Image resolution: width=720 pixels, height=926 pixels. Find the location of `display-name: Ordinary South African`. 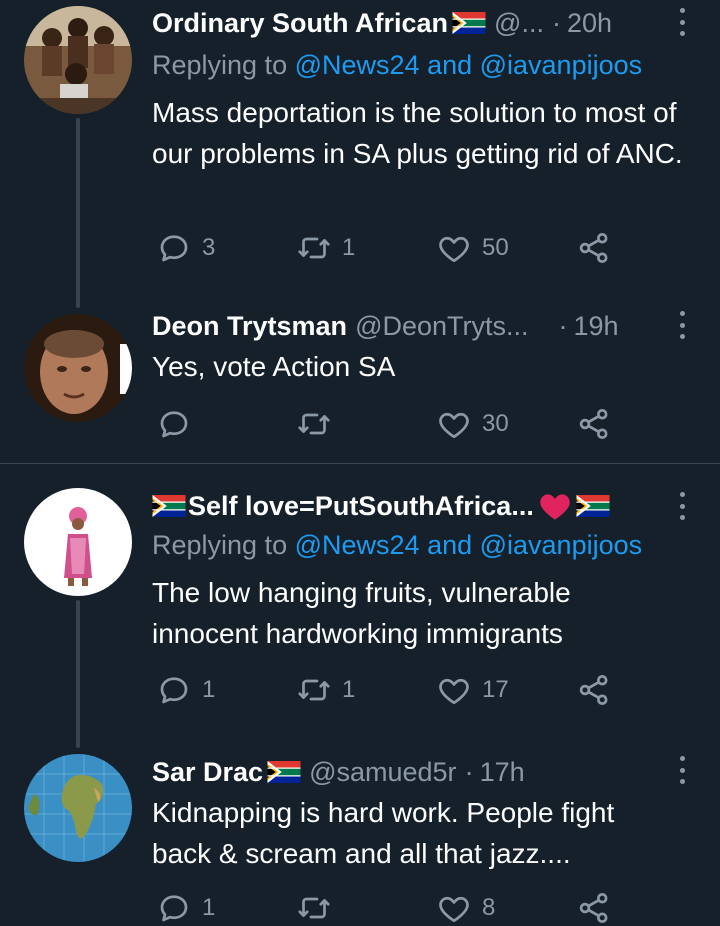

display-name: Ordinary South African is located at coordinates (300, 23).